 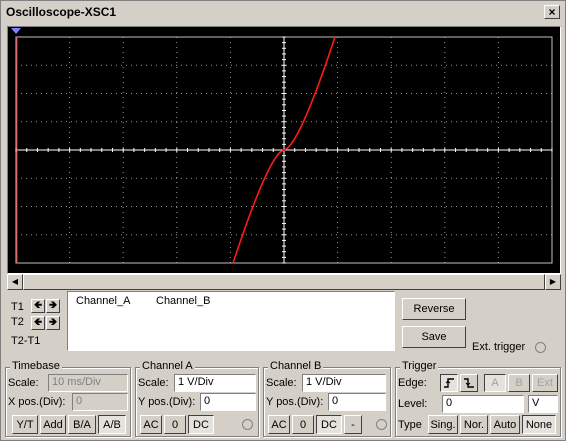 What do you see at coordinates (545, 383) in the screenshot?
I see `trigger-source-ext-button: Ext` at bounding box center [545, 383].